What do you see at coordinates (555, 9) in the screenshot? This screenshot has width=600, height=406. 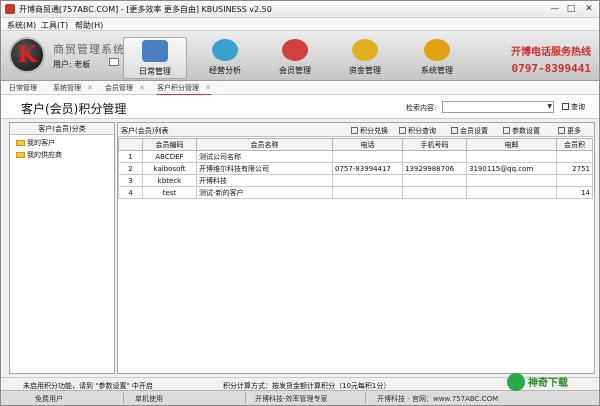 I see `minimize-button: —` at bounding box center [555, 9].